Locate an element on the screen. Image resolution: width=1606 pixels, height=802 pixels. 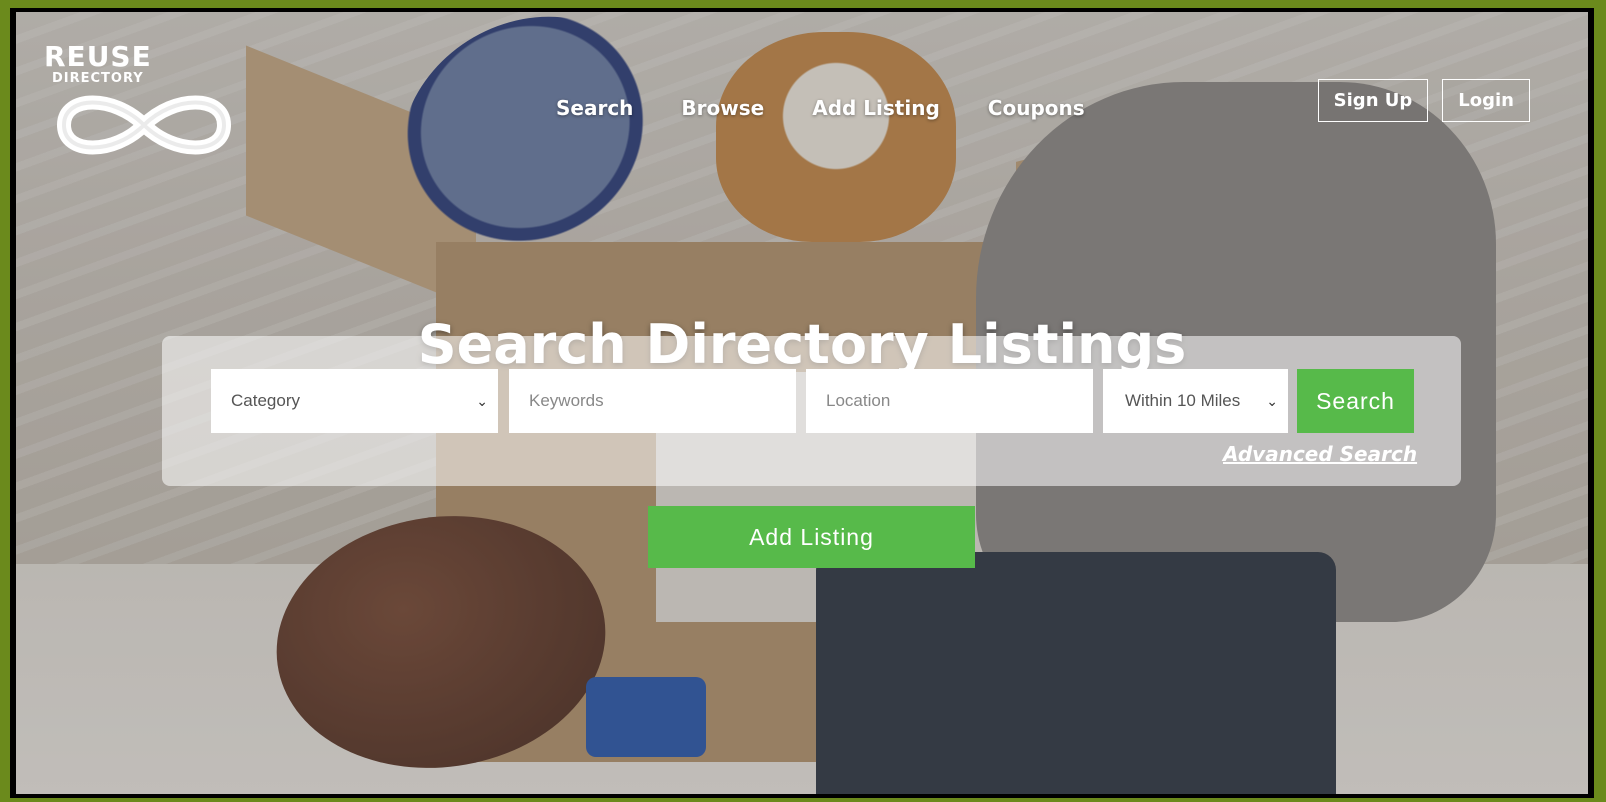
radius-select: Within 10 Miles ⌄ is located at coordinates (1195, 401).